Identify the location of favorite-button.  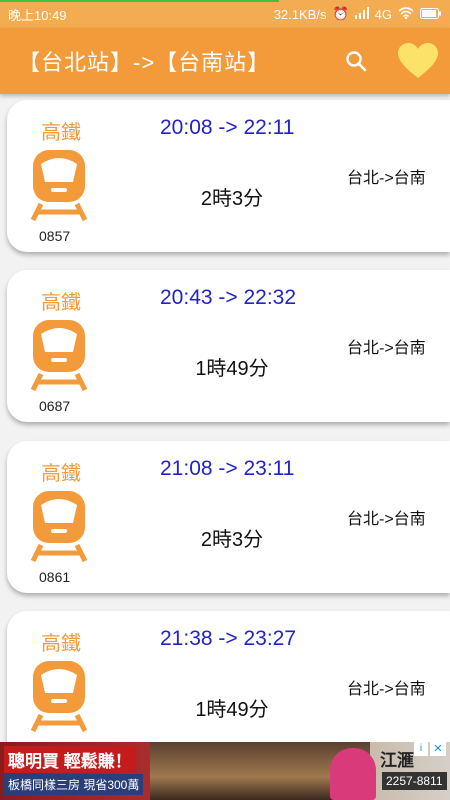
(418, 61).